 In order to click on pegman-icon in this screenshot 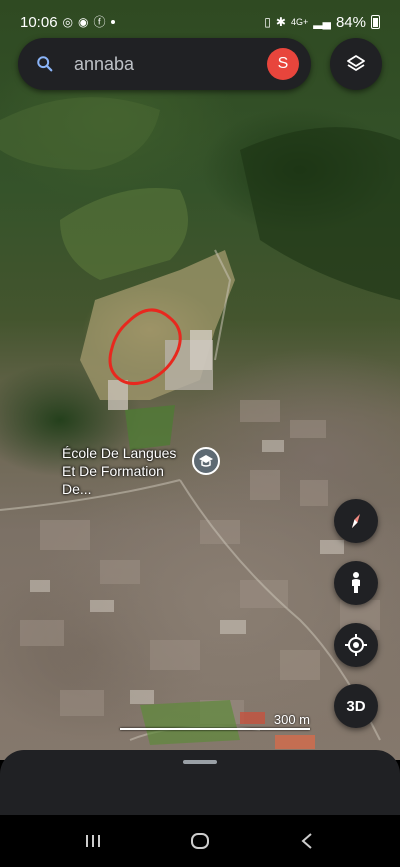, I will do `click(356, 582)`.